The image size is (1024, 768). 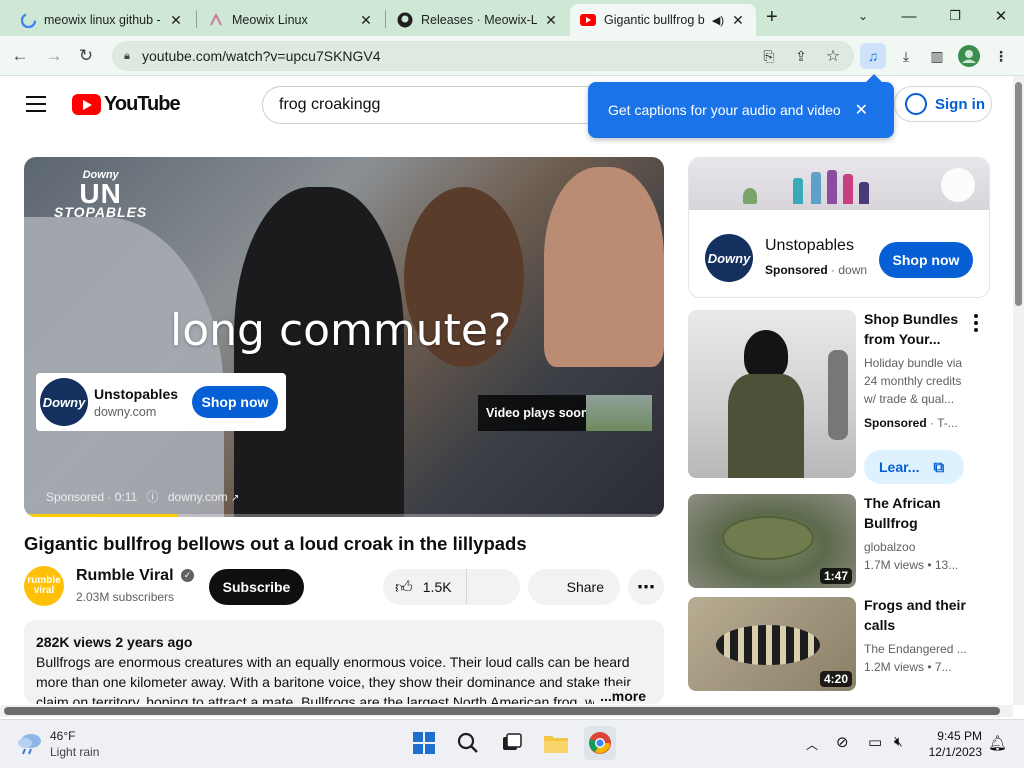 What do you see at coordinates (772, 541) in the screenshot?
I see `video-thumbnail: 1:47` at bounding box center [772, 541].